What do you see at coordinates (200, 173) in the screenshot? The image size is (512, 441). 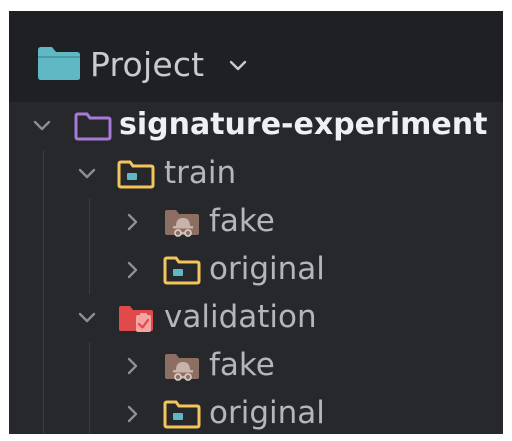 I see `tree-label-train: train` at bounding box center [200, 173].